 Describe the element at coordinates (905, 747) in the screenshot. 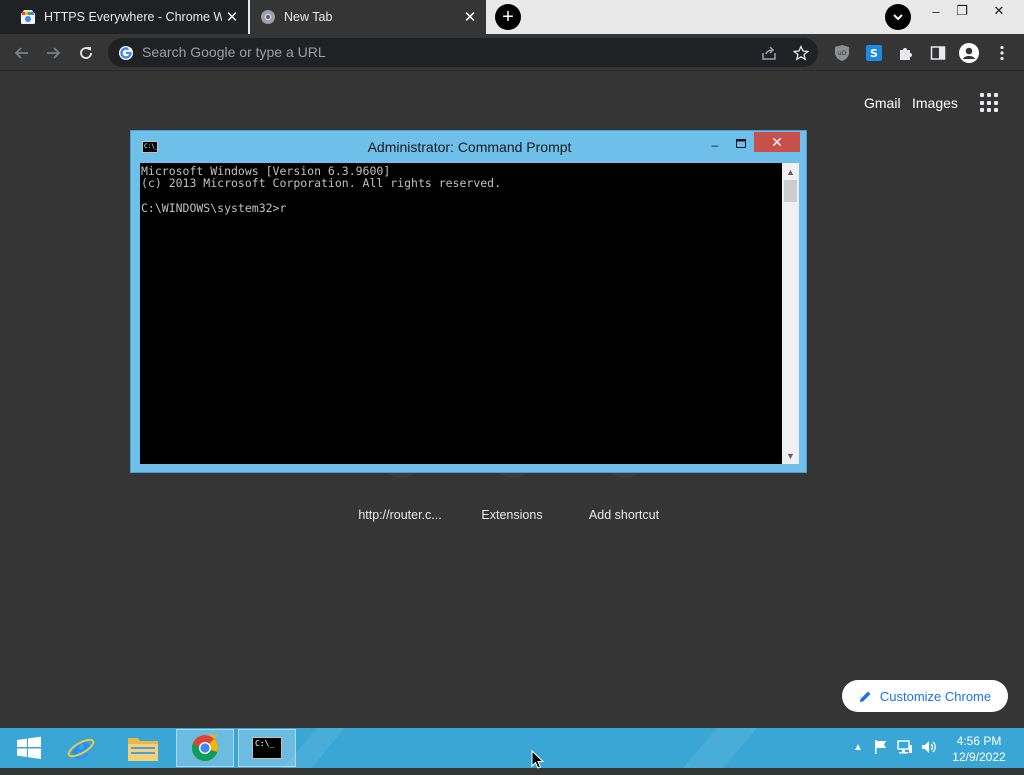

I see `network-icon` at that location.